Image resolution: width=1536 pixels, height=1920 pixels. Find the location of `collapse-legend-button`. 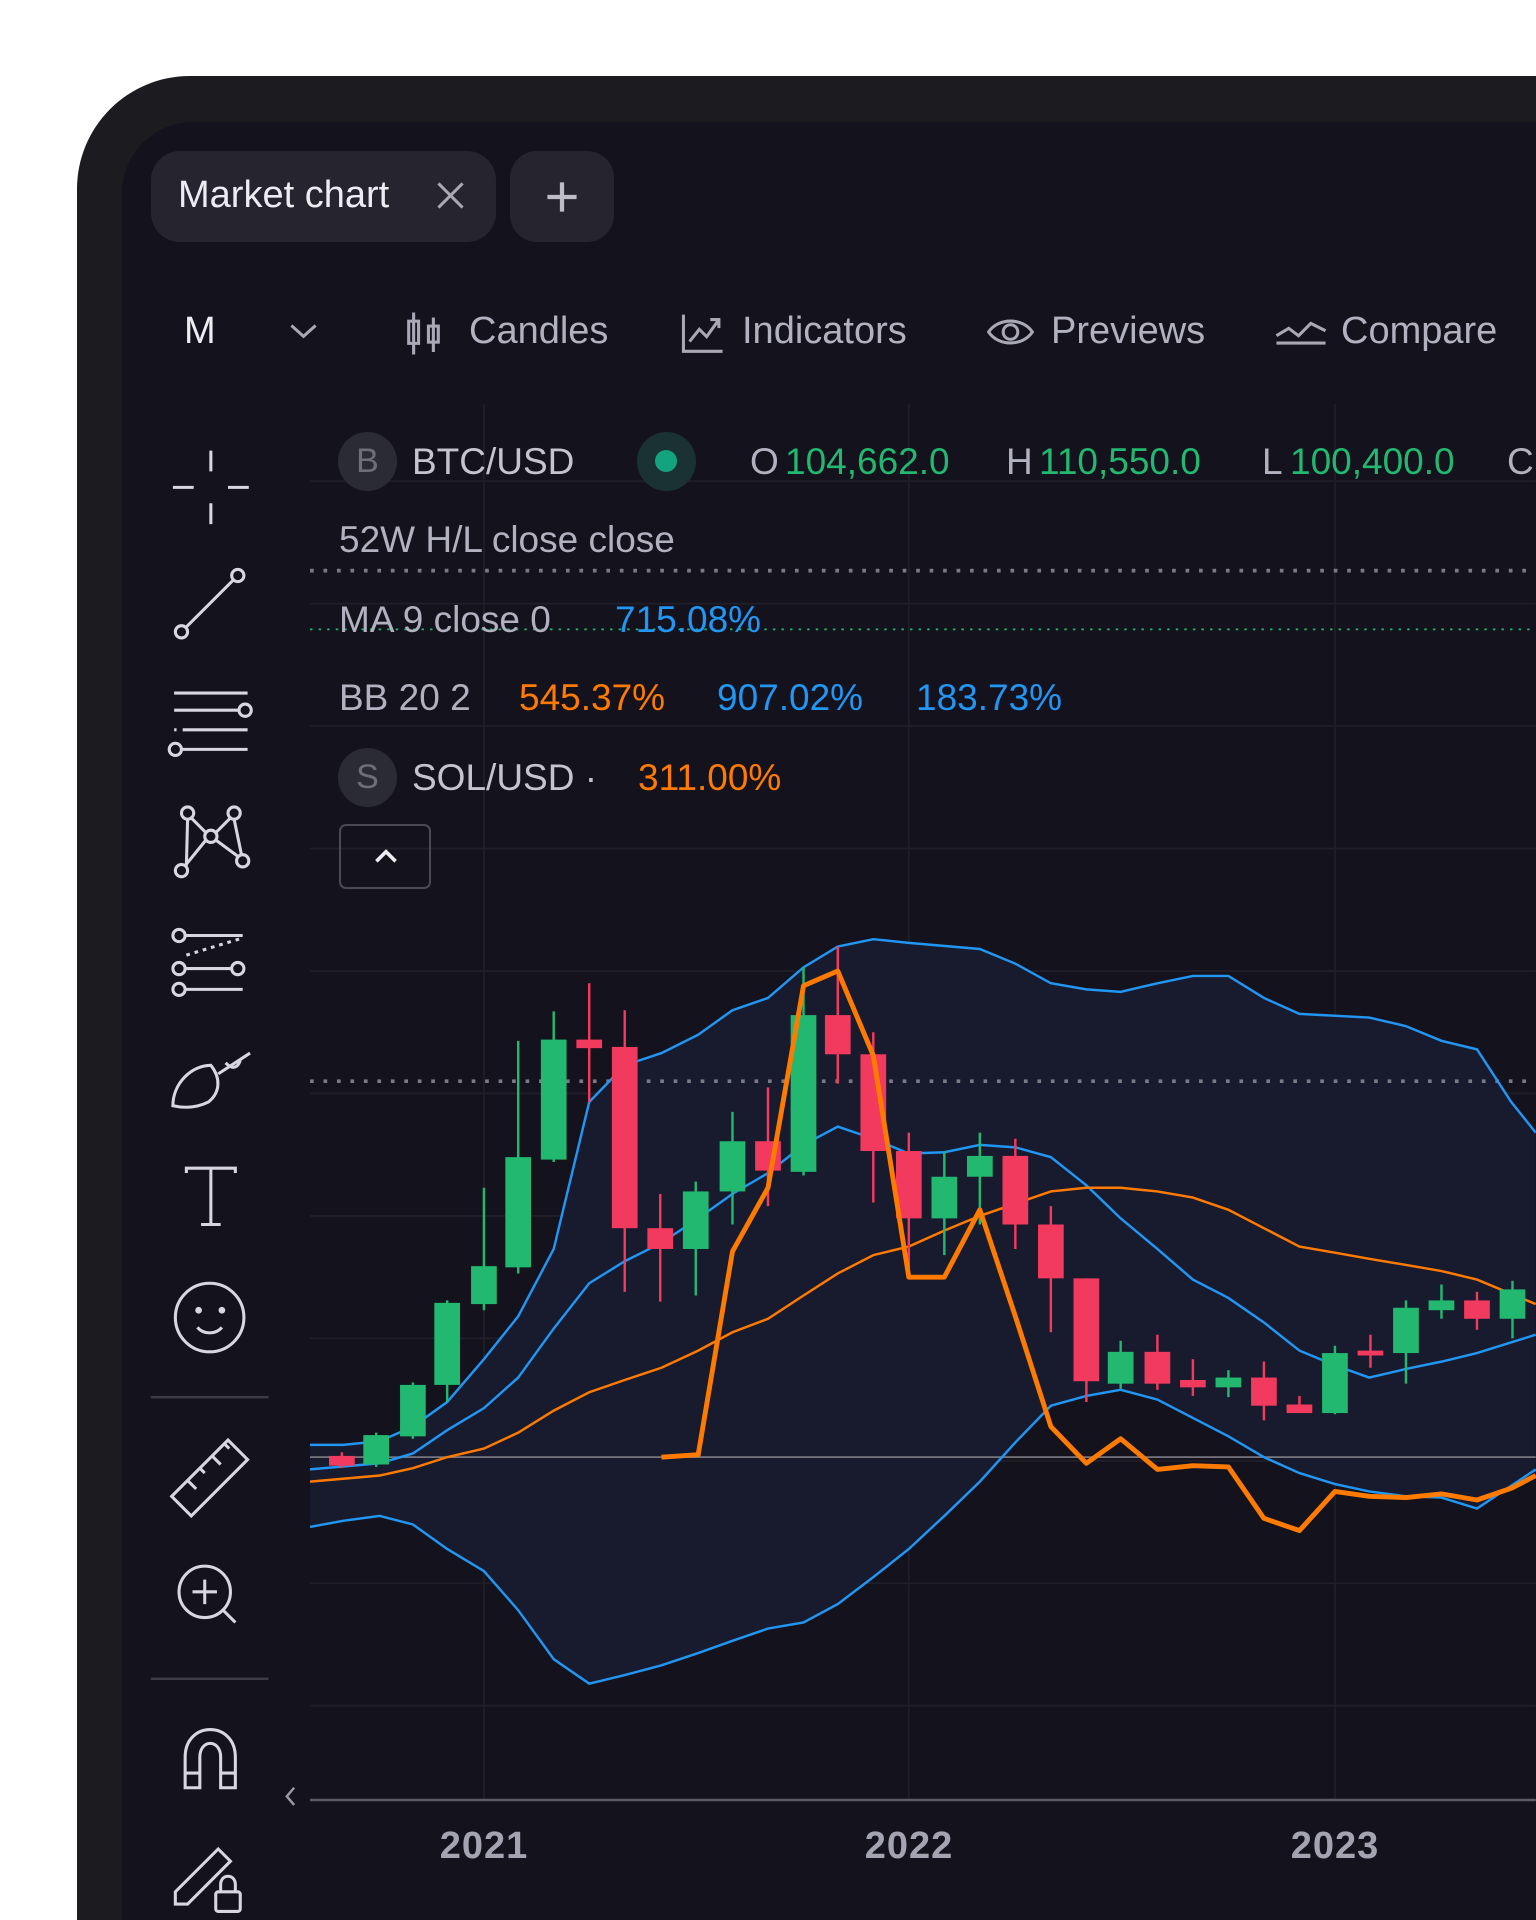

collapse-legend-button is located at coordinates (385, 856).